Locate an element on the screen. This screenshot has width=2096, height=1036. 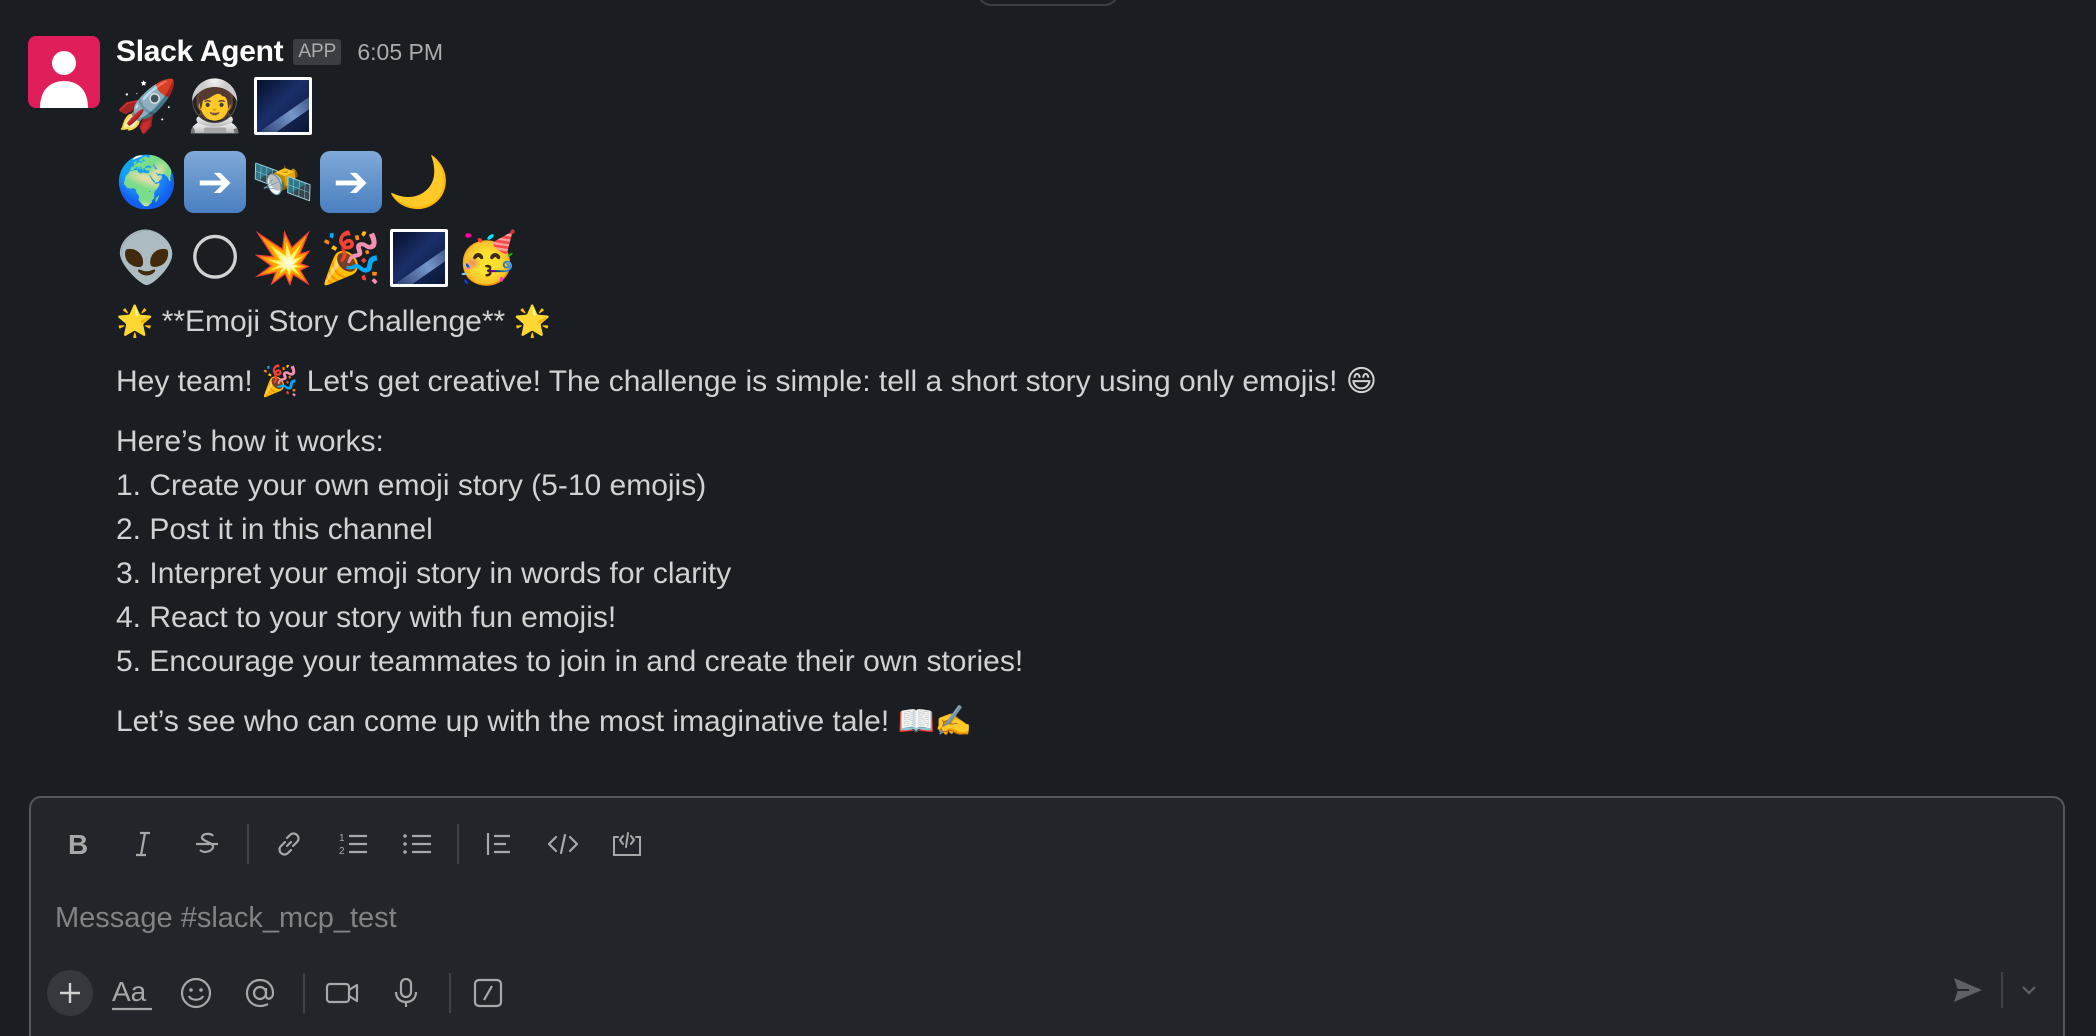
avatar is located at coordinates (64, 72).